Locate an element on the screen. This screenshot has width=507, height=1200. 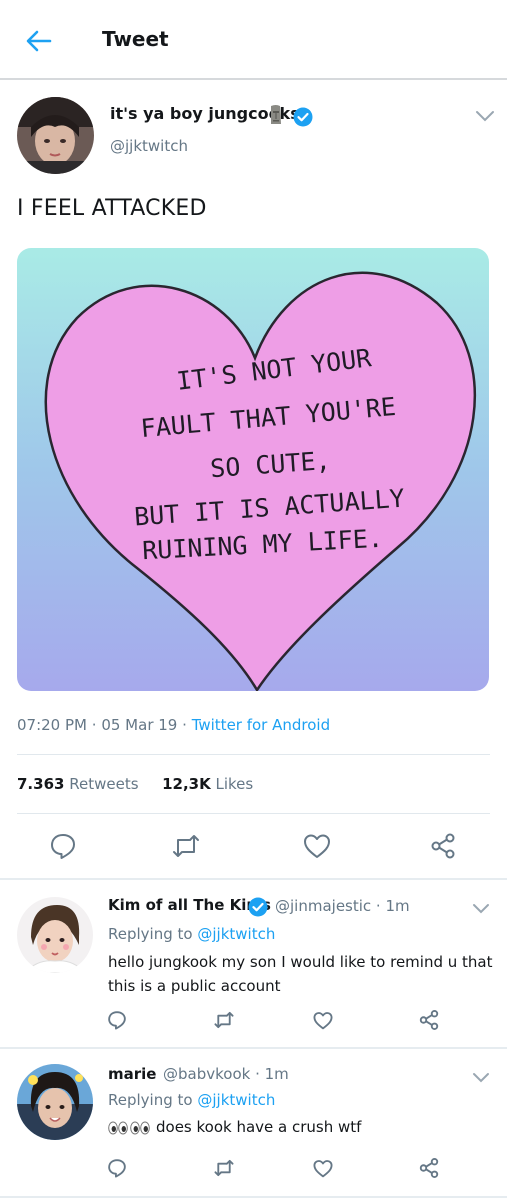
reply-author-name: marie is located at coordinates (132, 1074).